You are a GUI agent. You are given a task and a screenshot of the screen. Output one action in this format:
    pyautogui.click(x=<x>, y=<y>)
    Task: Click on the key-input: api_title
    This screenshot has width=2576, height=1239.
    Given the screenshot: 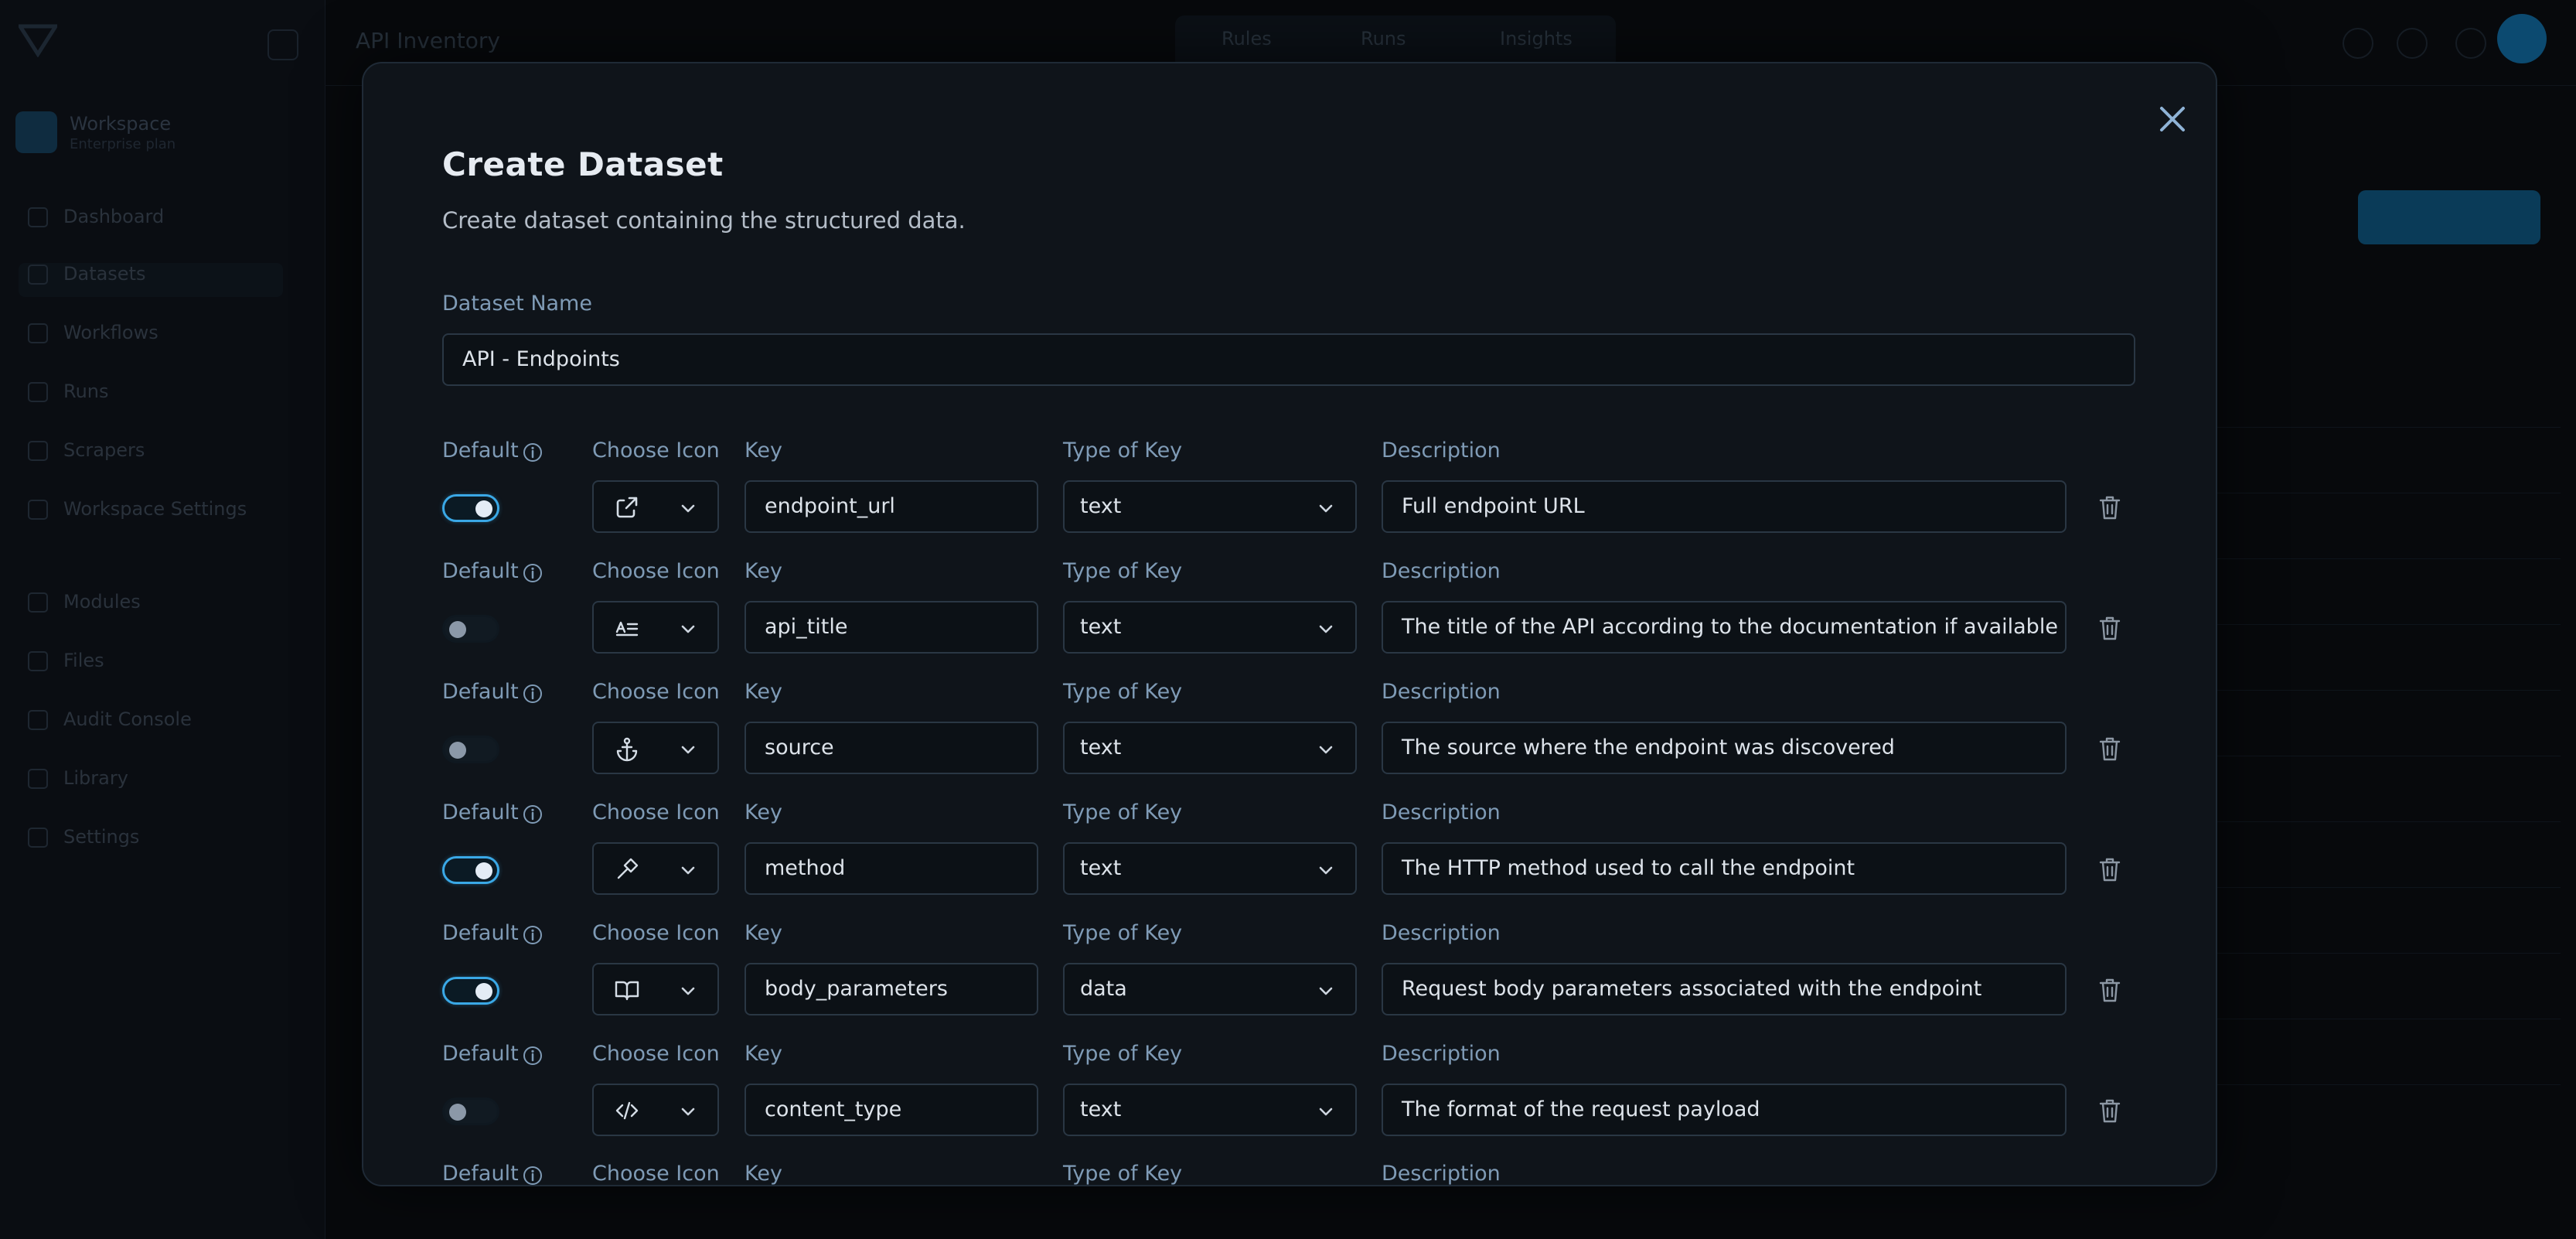 What is the action you would take?
    pyautogui.click(x=891, y=627)
    